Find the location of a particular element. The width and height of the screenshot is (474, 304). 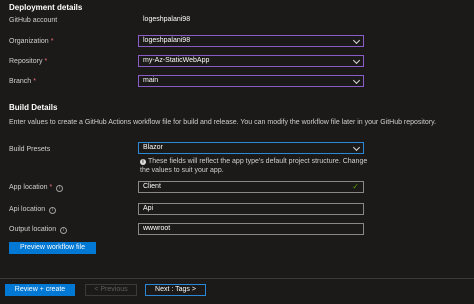

build-details-title: Build Details is located at coordinates (33, 107).